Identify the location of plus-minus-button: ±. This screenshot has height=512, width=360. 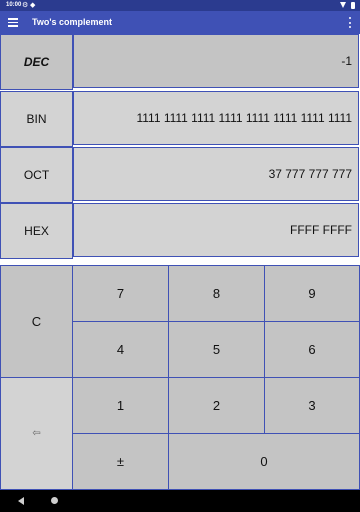
(120, 461).